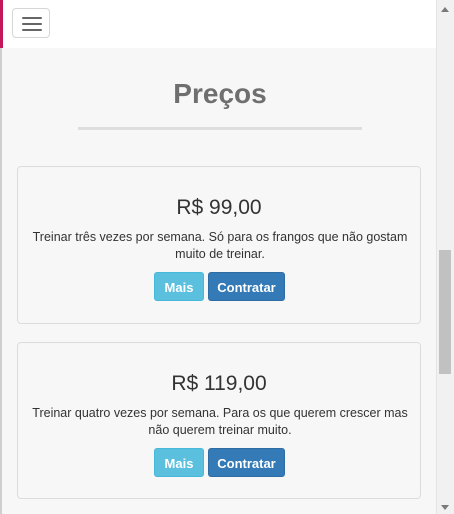  What do you see at coordinates (445, 312) in the screenshot?
I see `scrollbar-thumb` at bounding box center [445, 312].